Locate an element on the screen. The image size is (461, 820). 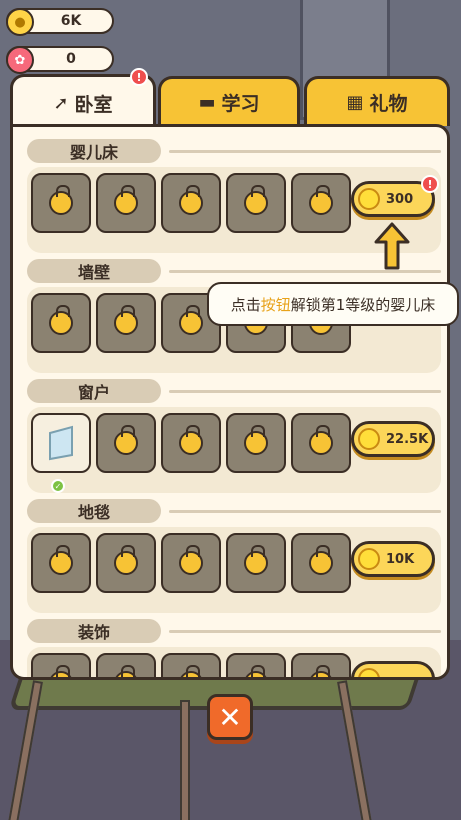
tab-gift: ▦ 礼物 is located at coordinates (377, 101).